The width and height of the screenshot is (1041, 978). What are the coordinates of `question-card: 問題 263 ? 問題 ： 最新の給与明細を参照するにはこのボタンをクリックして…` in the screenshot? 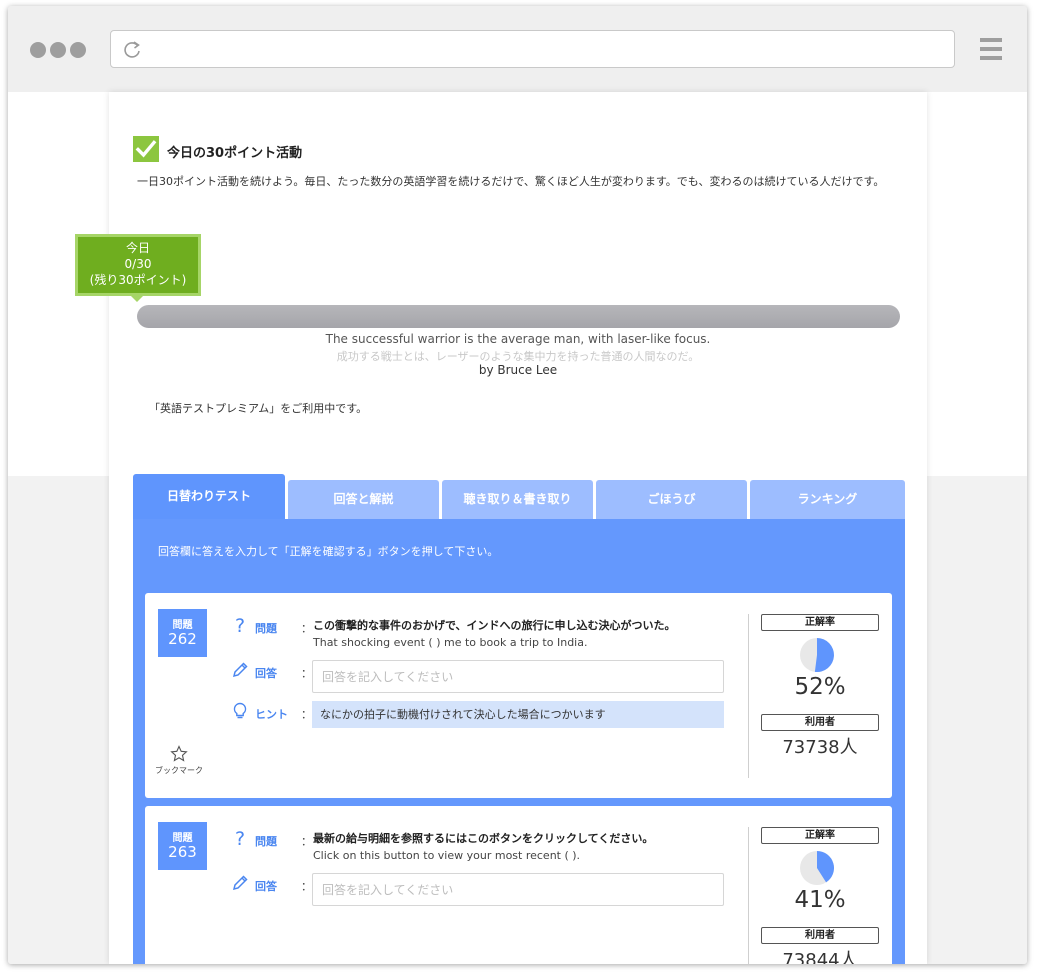 It's located at (518, 885).